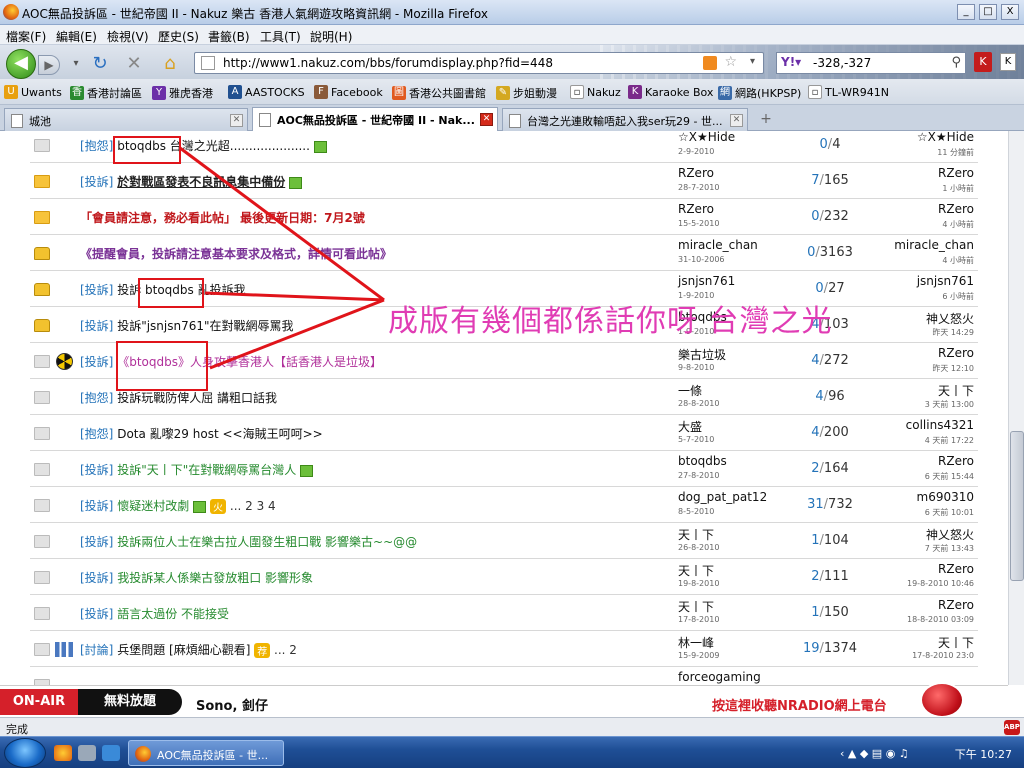  What do you see at coordinates (143, 754) in the screenshot?
I see `firefox-icon` at bounding box center [143, 754].